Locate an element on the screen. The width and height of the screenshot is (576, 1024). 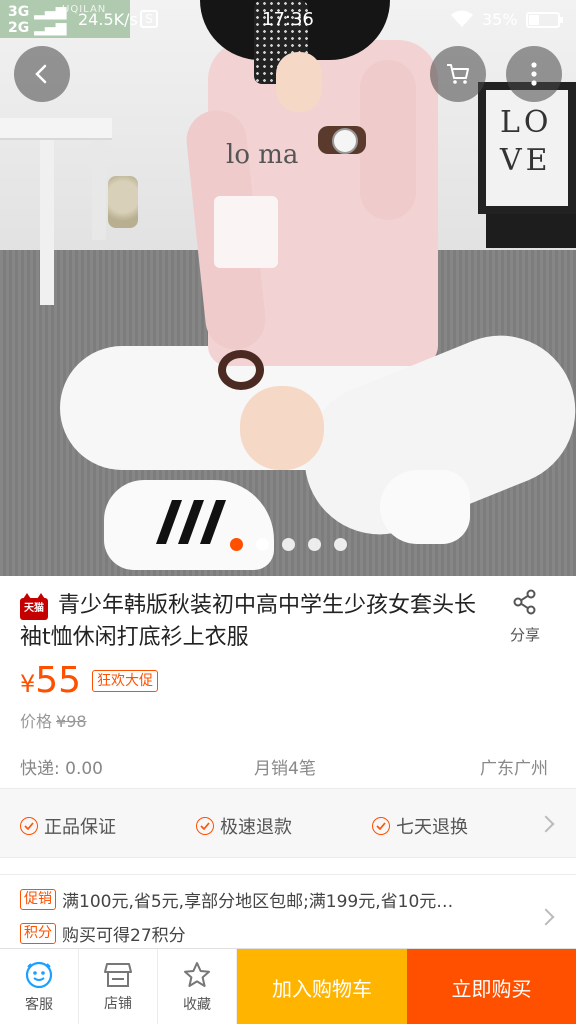
wifi-icon is located at coordinates (462, 18).